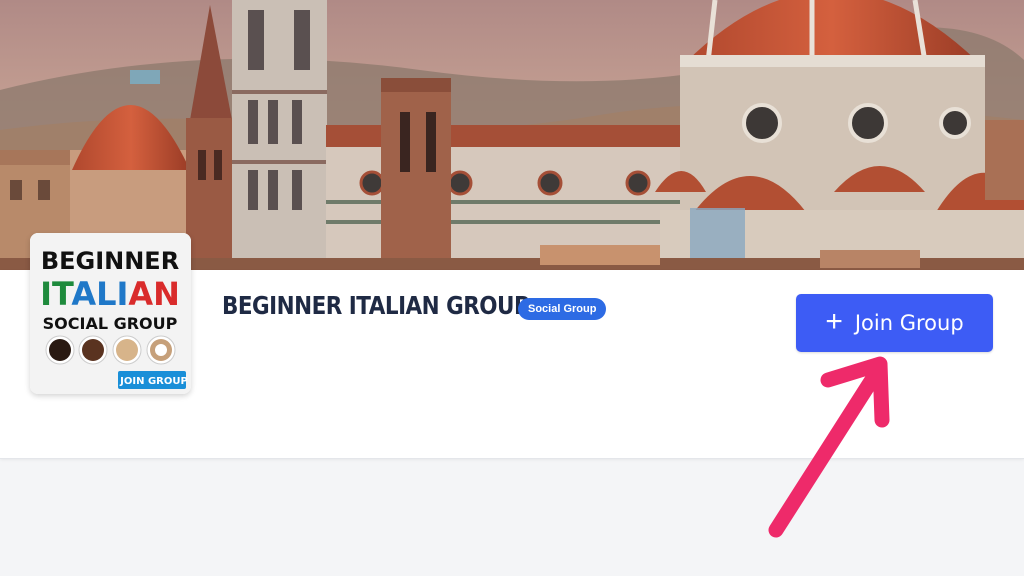 The height and width of the screenshot is (576, 1024). Describe the element at coordinates (834, 321) in the screenshot. I see `plus-icon: +` at that location.